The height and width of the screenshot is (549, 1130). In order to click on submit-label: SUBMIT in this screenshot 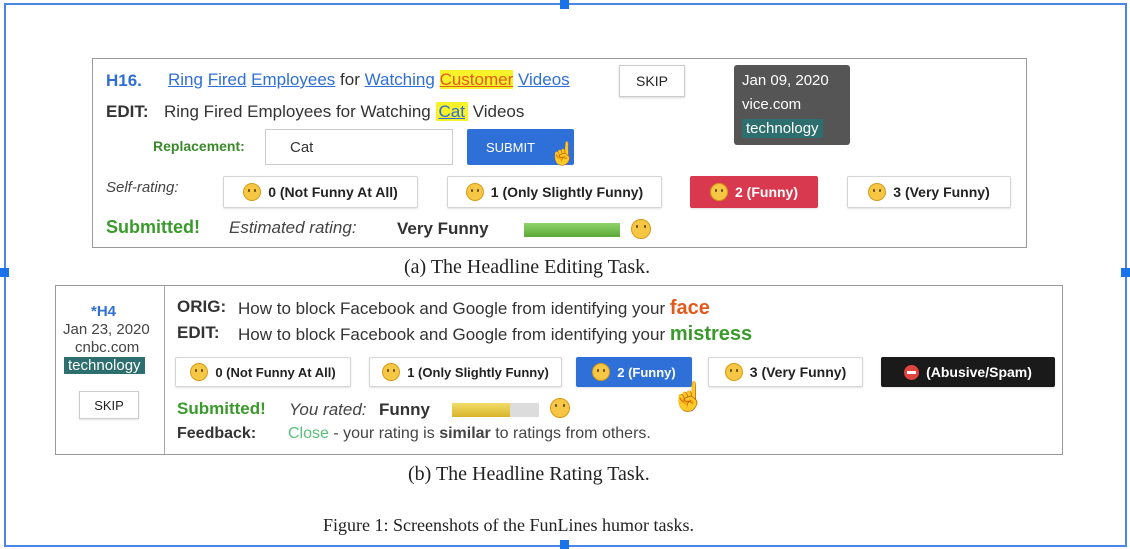, I will do `click(510, 147)`.